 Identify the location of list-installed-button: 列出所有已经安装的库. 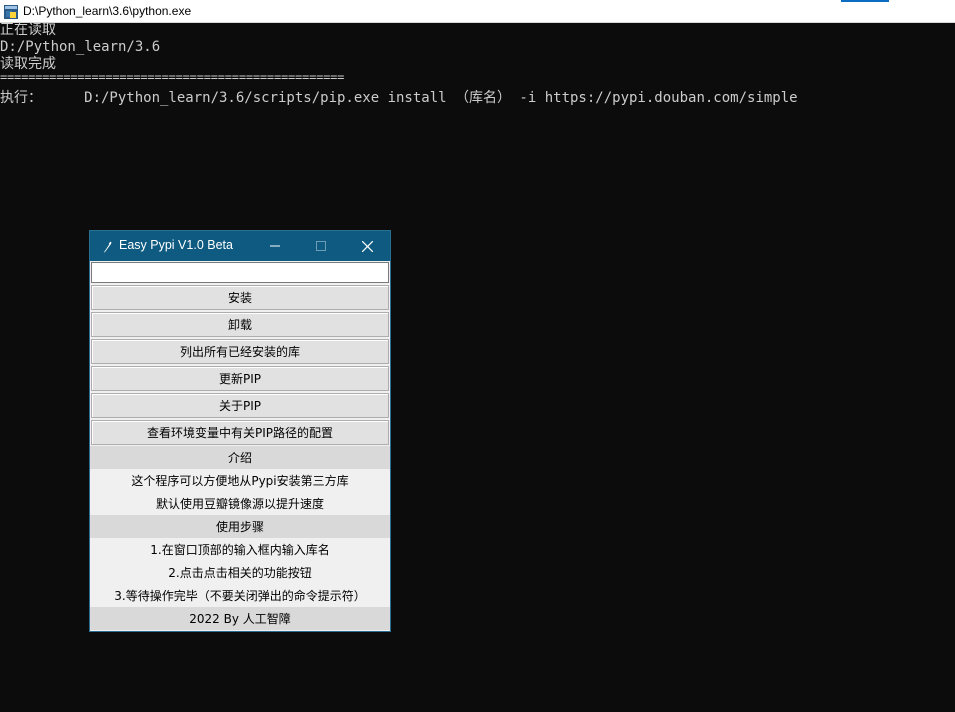
(240, 351).